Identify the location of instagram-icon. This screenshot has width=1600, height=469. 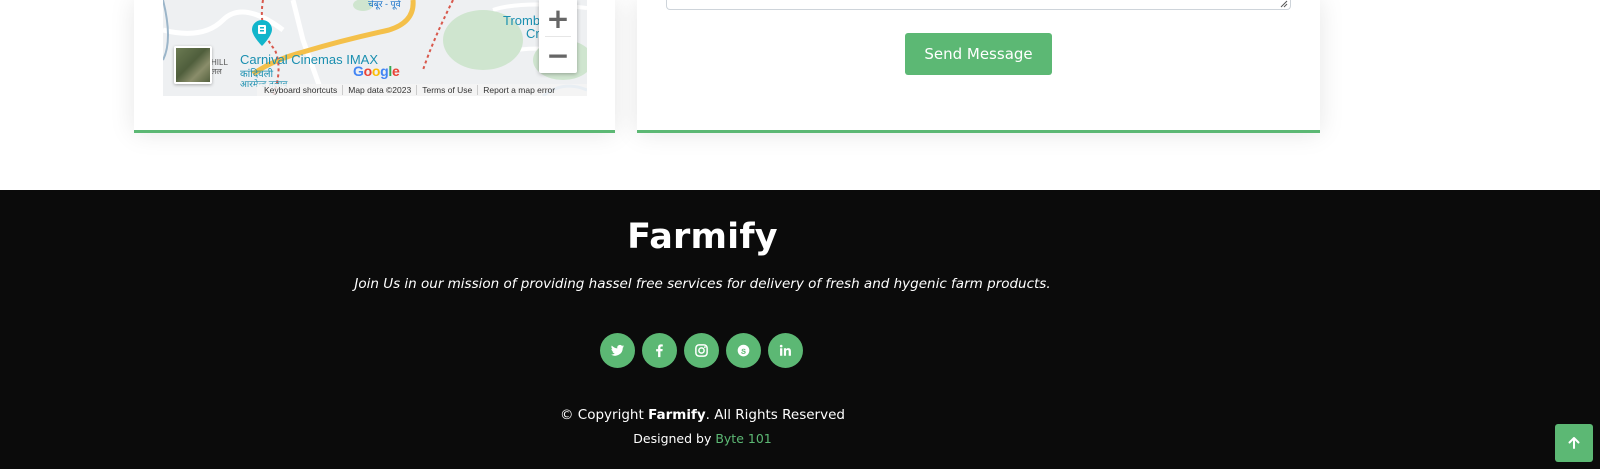
(701, 350).